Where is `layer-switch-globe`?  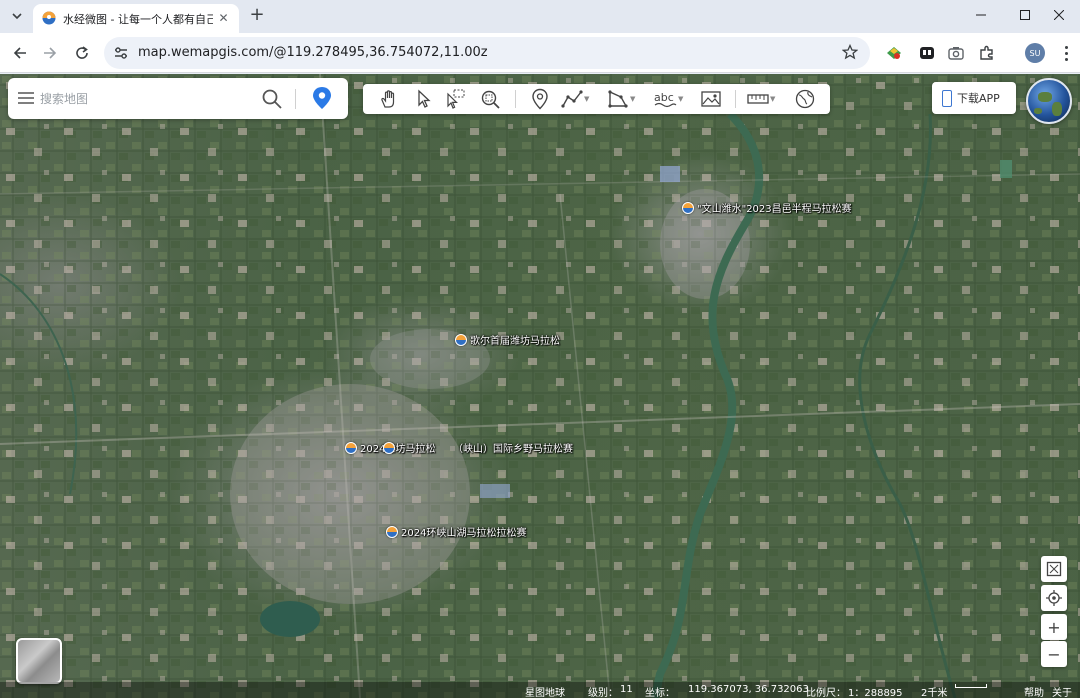 layer-switch-globe is located at coordinates (1049, 101).